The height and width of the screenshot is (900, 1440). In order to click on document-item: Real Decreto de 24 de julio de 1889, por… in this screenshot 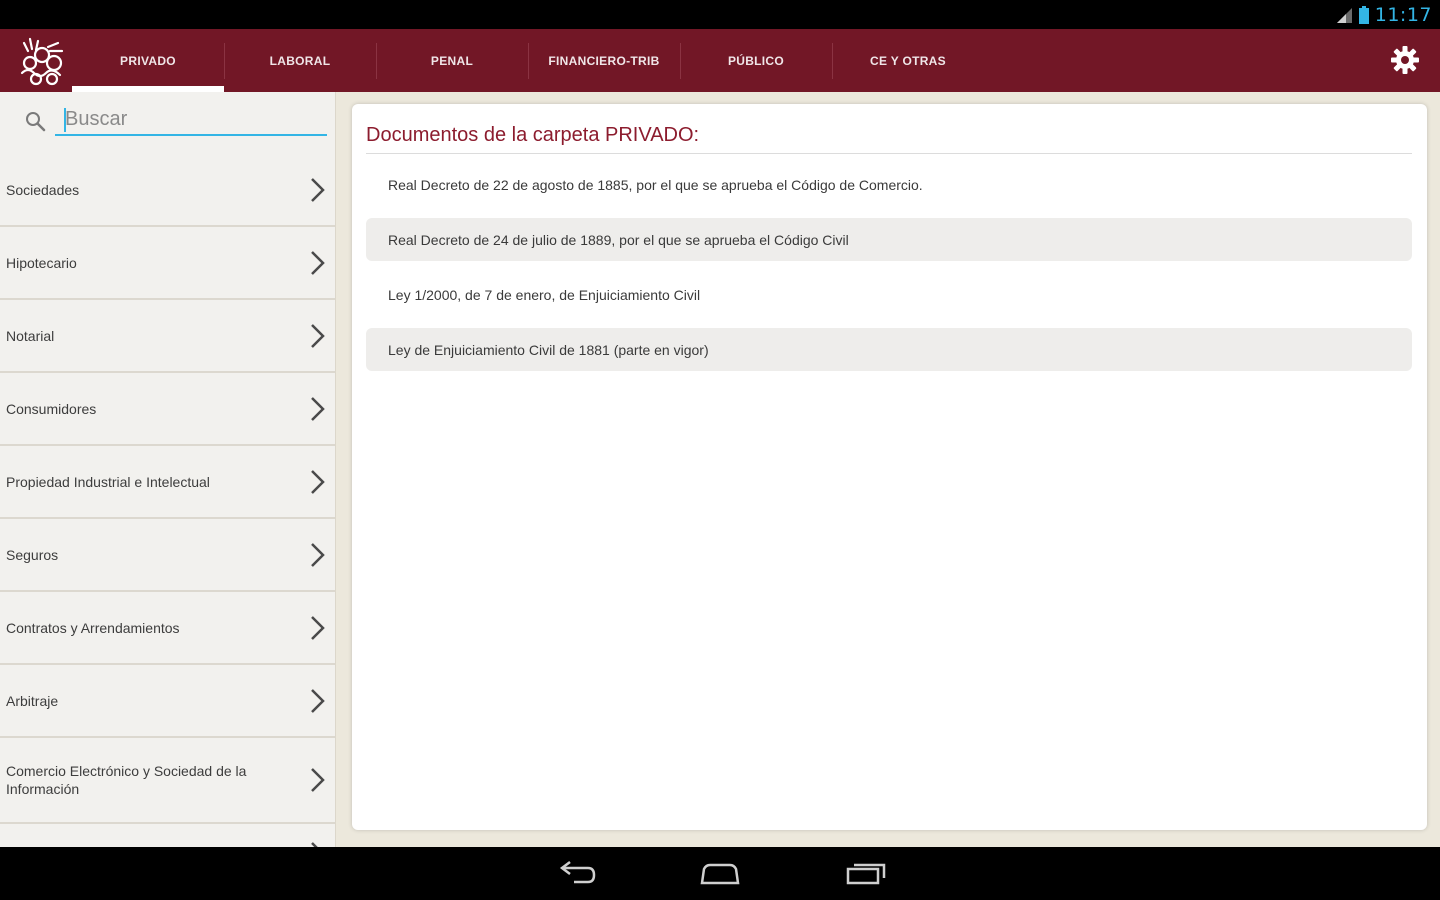, I will do `click(889, 239)`.